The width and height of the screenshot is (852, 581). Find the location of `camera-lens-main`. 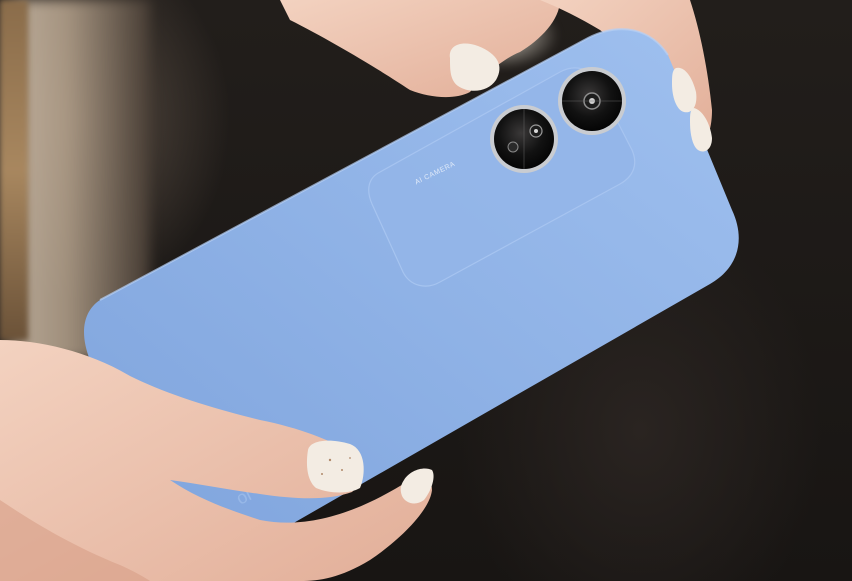

camera-lens-main is located at coordinates (592, 101).